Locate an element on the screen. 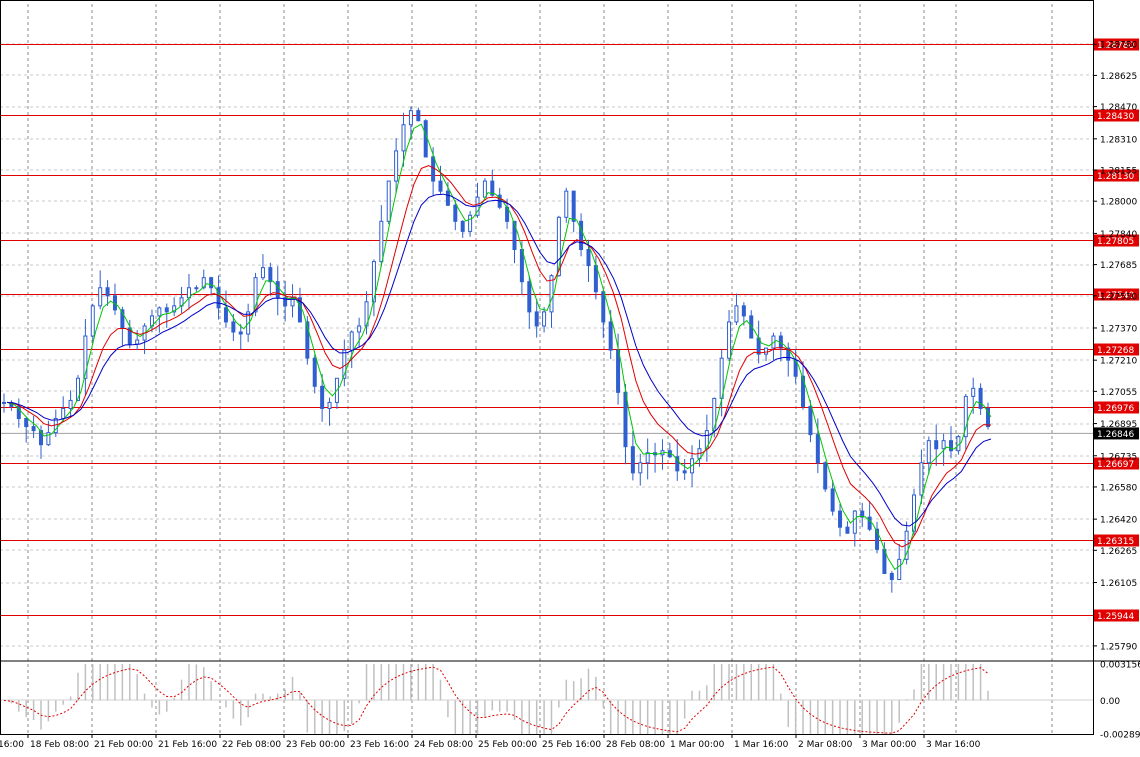 The image size is (1140, 757). x-tick-label-1: 18 Feb 08:00 is located at coordinates (59, 745).